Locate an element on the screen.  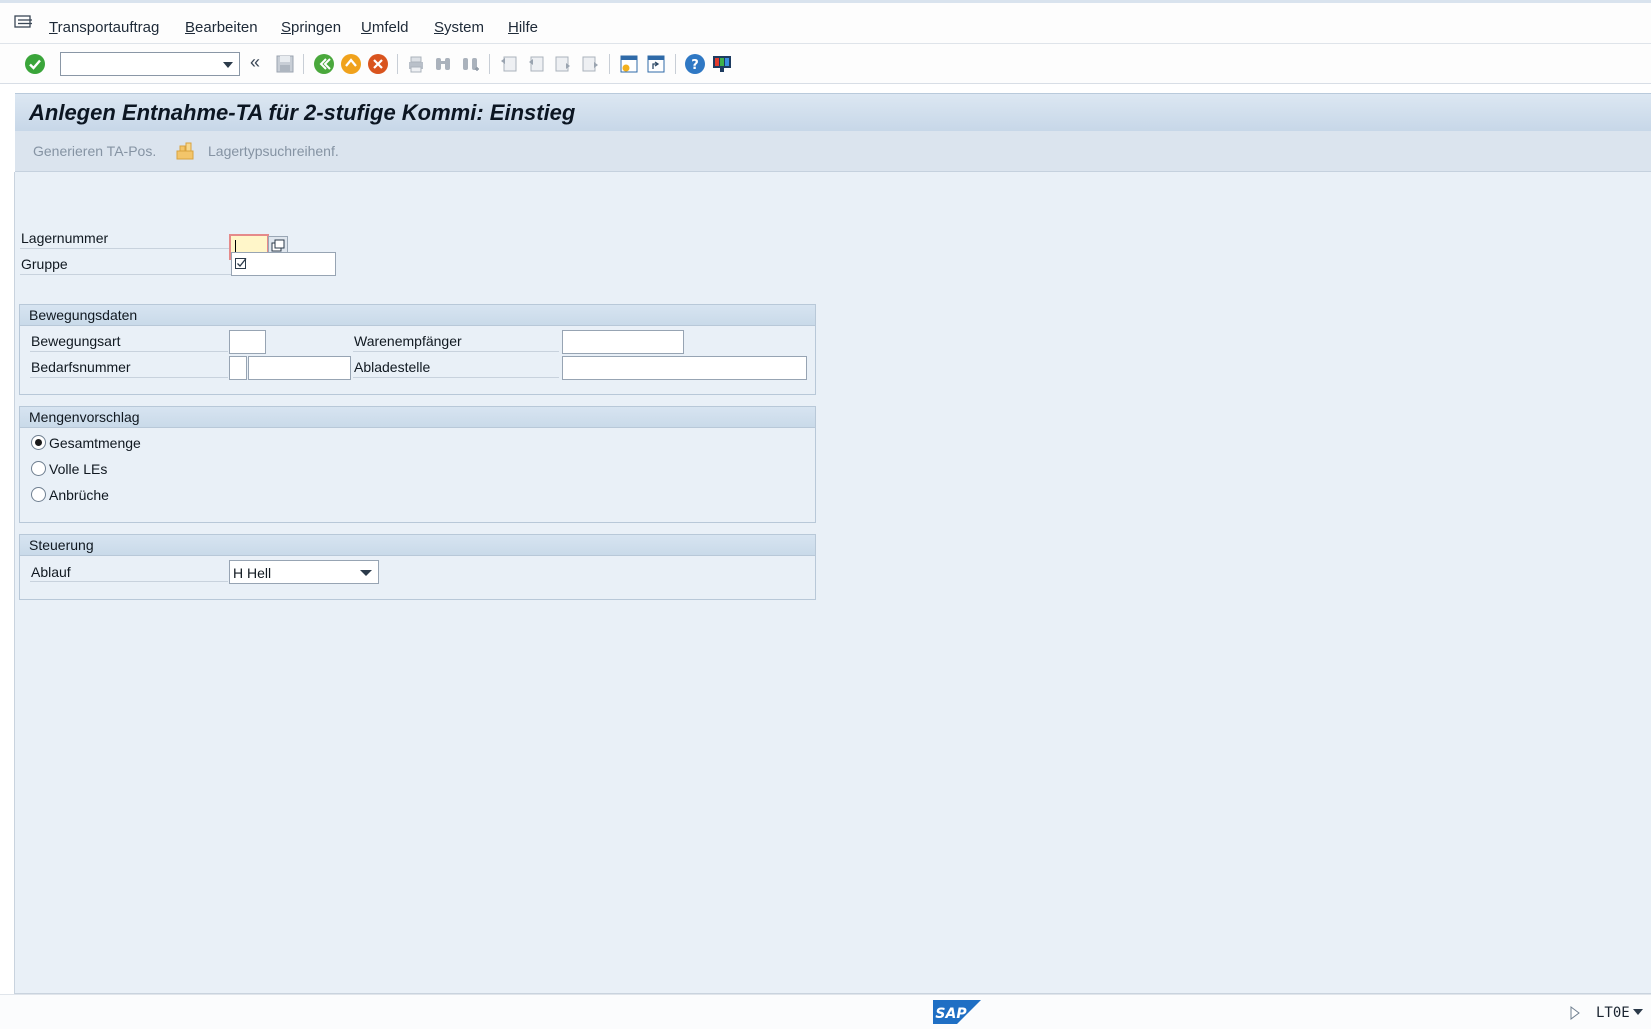
checkbox-field-icon is located at coordinates (241, 263).